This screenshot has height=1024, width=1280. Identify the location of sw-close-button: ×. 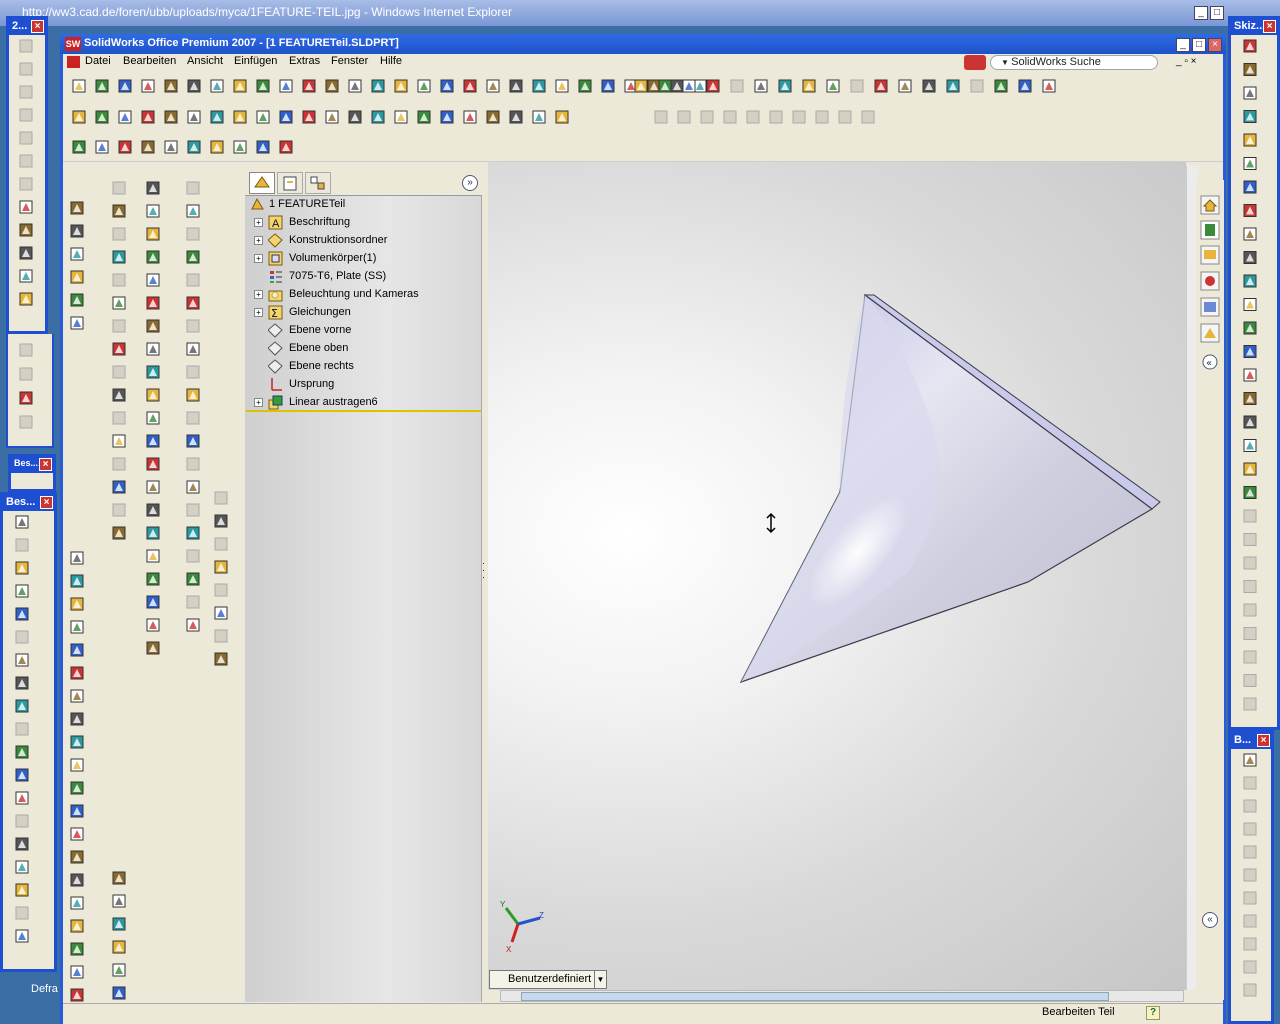
(1215, 45).